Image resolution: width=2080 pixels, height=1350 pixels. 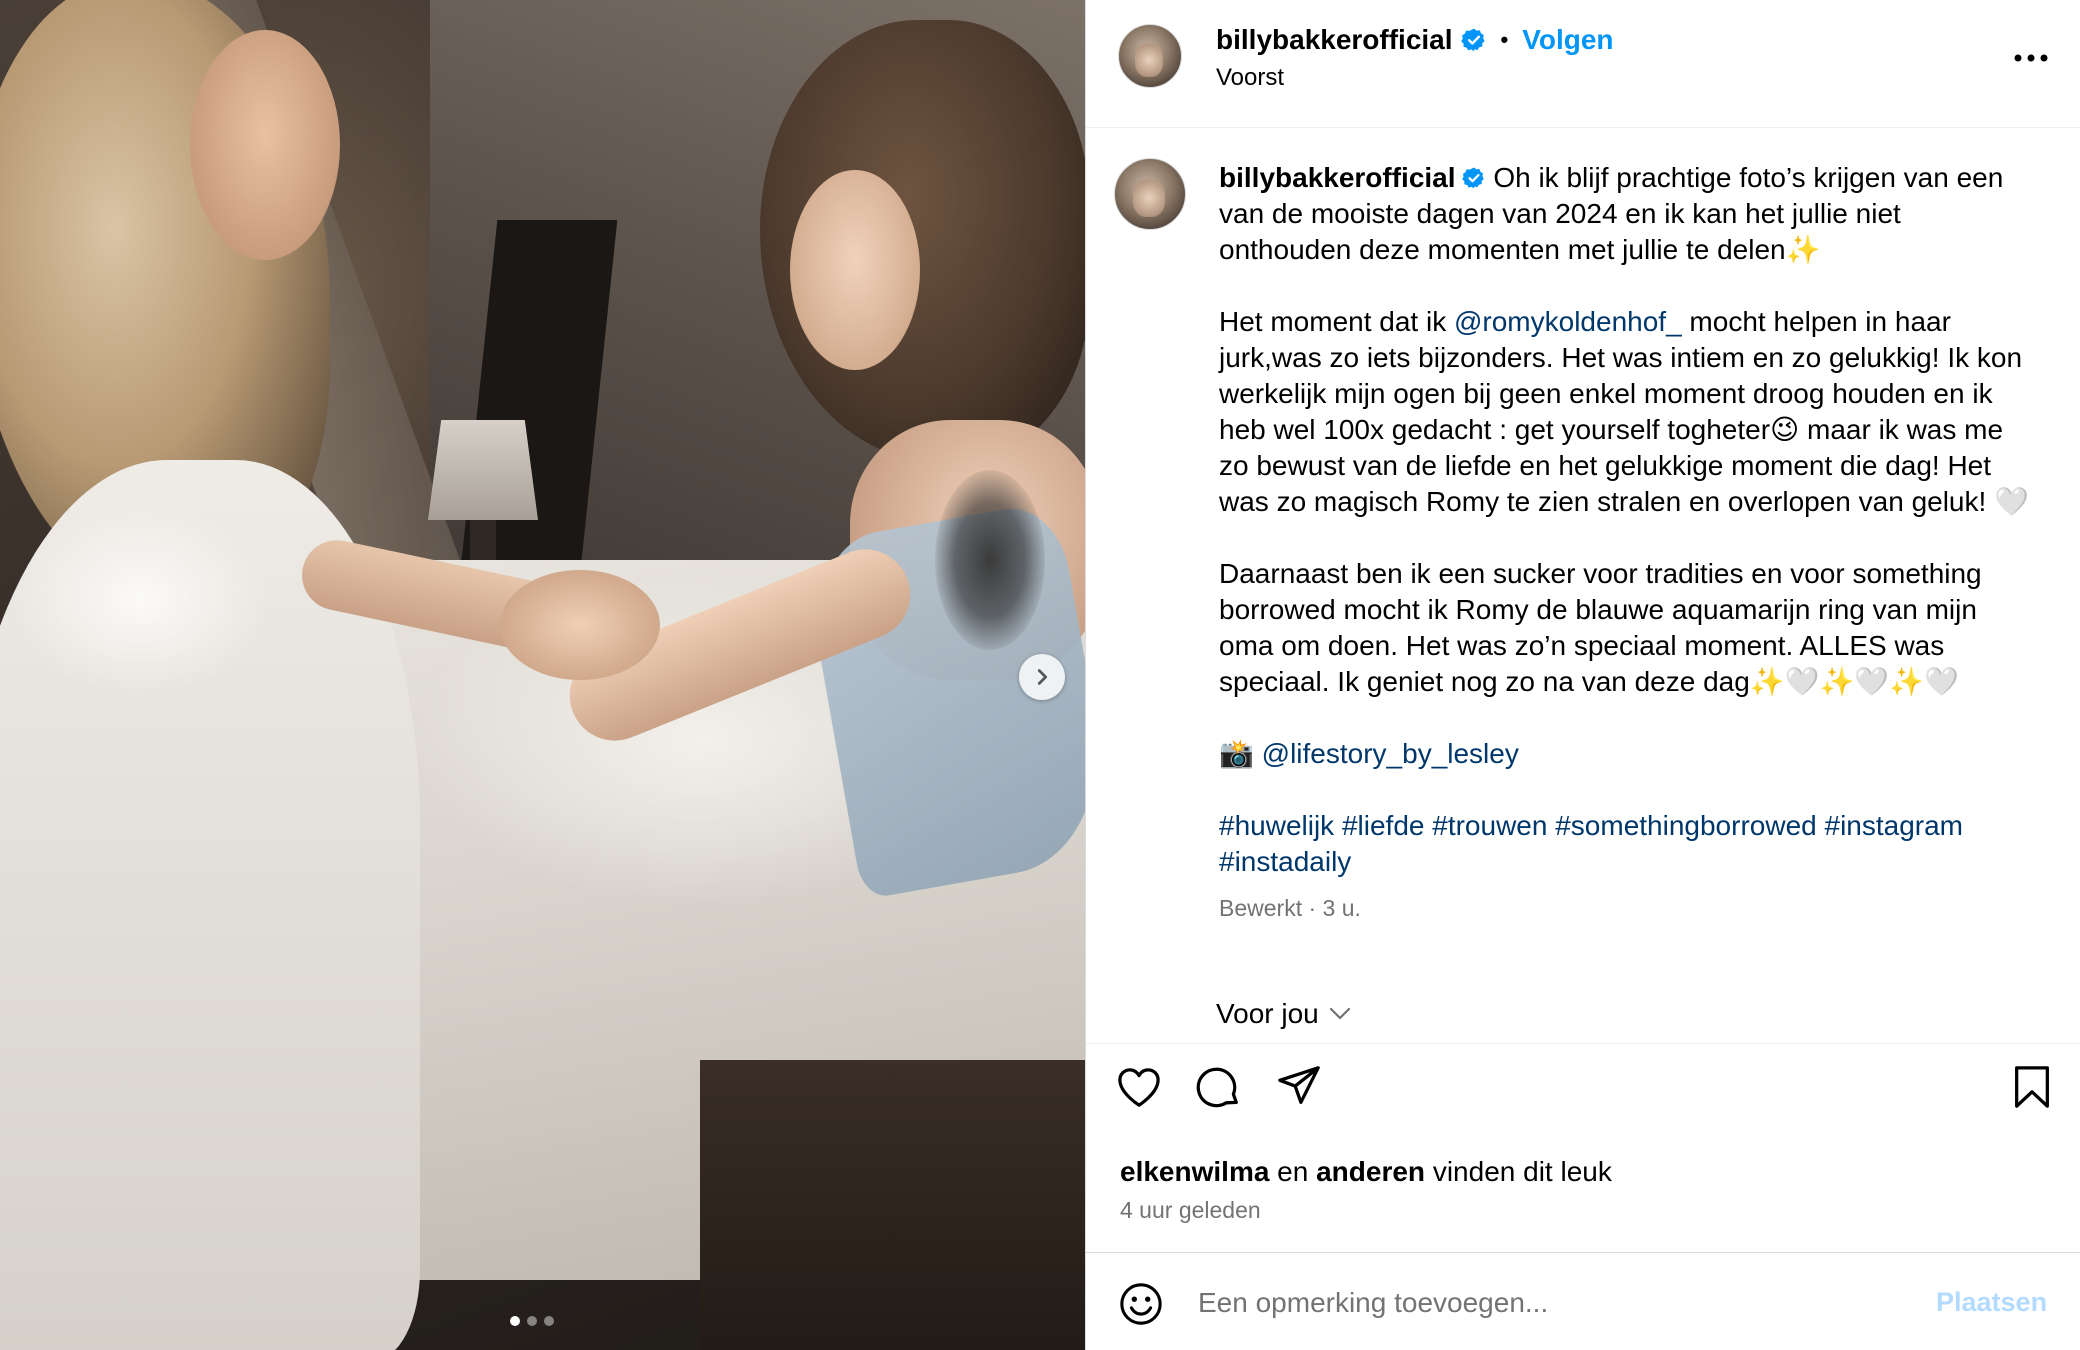 I want to click on mention-link: @romykoldenhof_, so click(x=1568, y=321).